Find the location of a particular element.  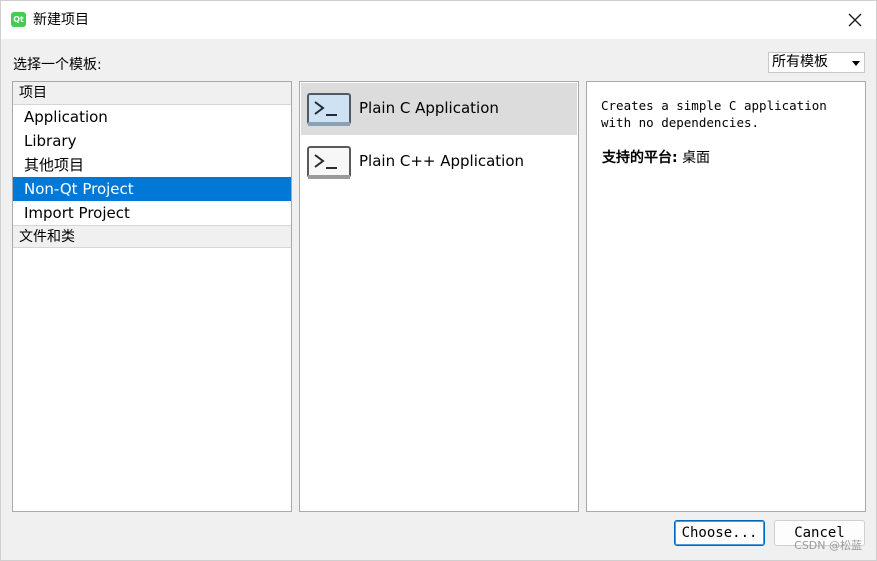

supported-platforms: 支持的平台: 桌面 is located at coordinates (656, 157).